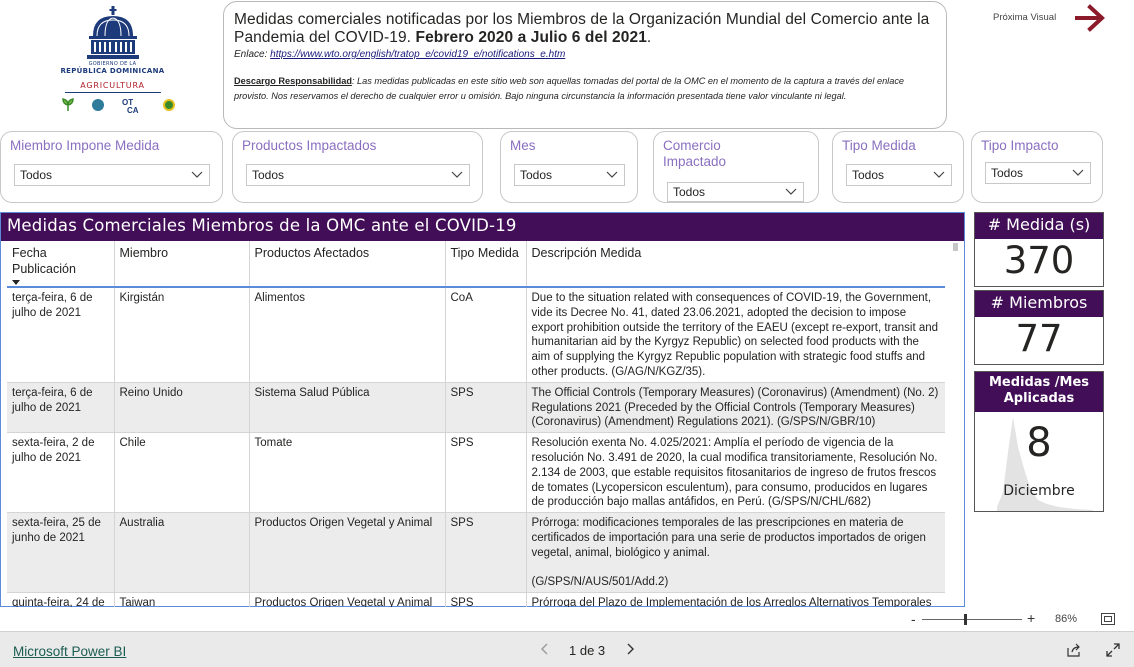 This screenshot has width=1134, height=667. I want to click on next-visual-label: Próxima Visual, so click(1024, 17).